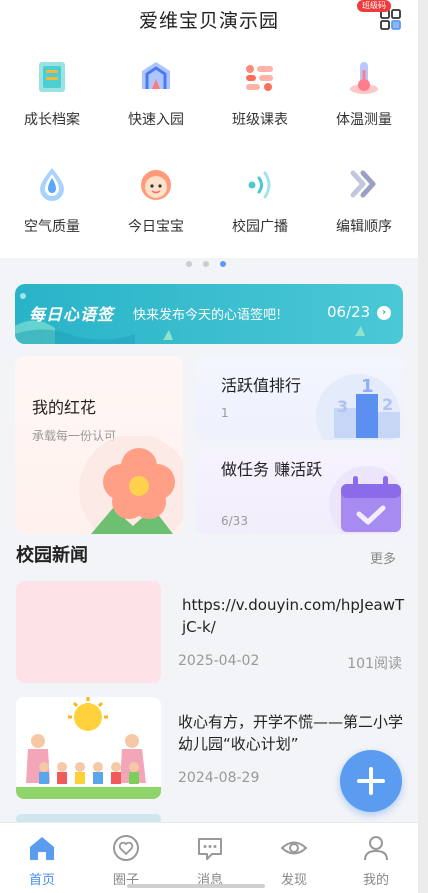 The width and height of the screenshot is (428, 893). Describe the element at coordinates (131, 485) in the screenshot. I see `flower-icon` at that location.